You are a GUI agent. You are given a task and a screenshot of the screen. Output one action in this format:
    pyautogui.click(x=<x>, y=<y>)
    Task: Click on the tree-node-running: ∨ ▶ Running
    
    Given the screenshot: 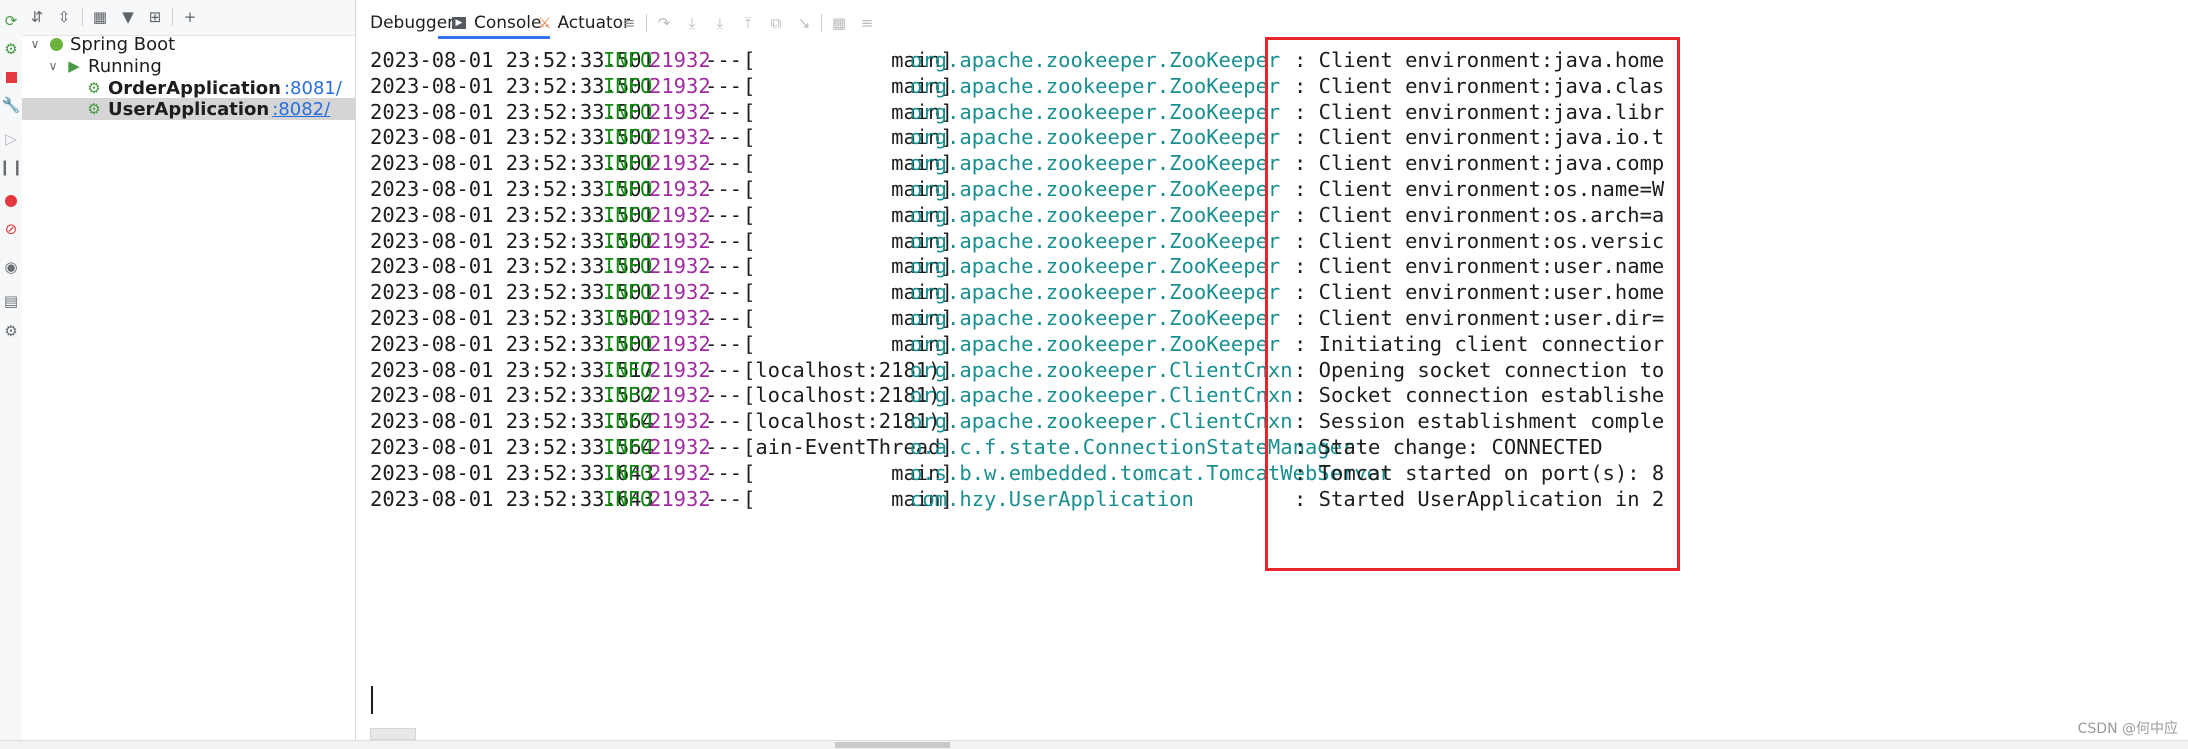 What is the action you would take?
    pyautogui.click(x=188, y=66)
    